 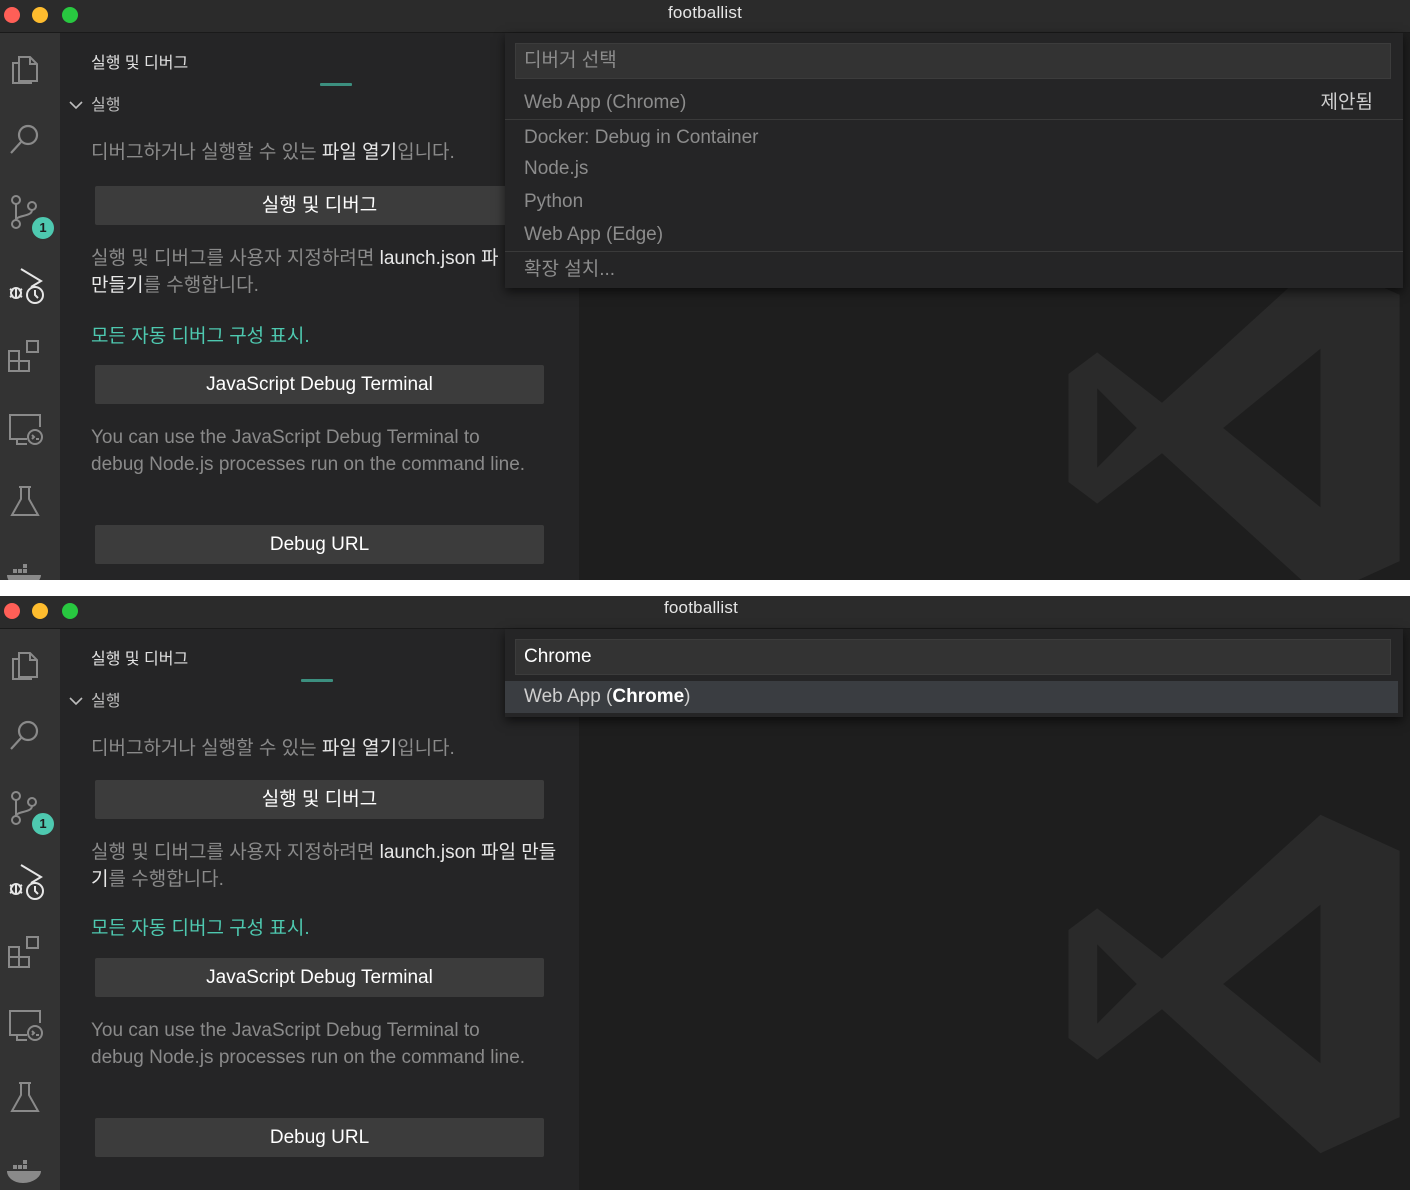 I want to click on create-launch-json-link-cont: 만들기, so click(x=117, y=285).